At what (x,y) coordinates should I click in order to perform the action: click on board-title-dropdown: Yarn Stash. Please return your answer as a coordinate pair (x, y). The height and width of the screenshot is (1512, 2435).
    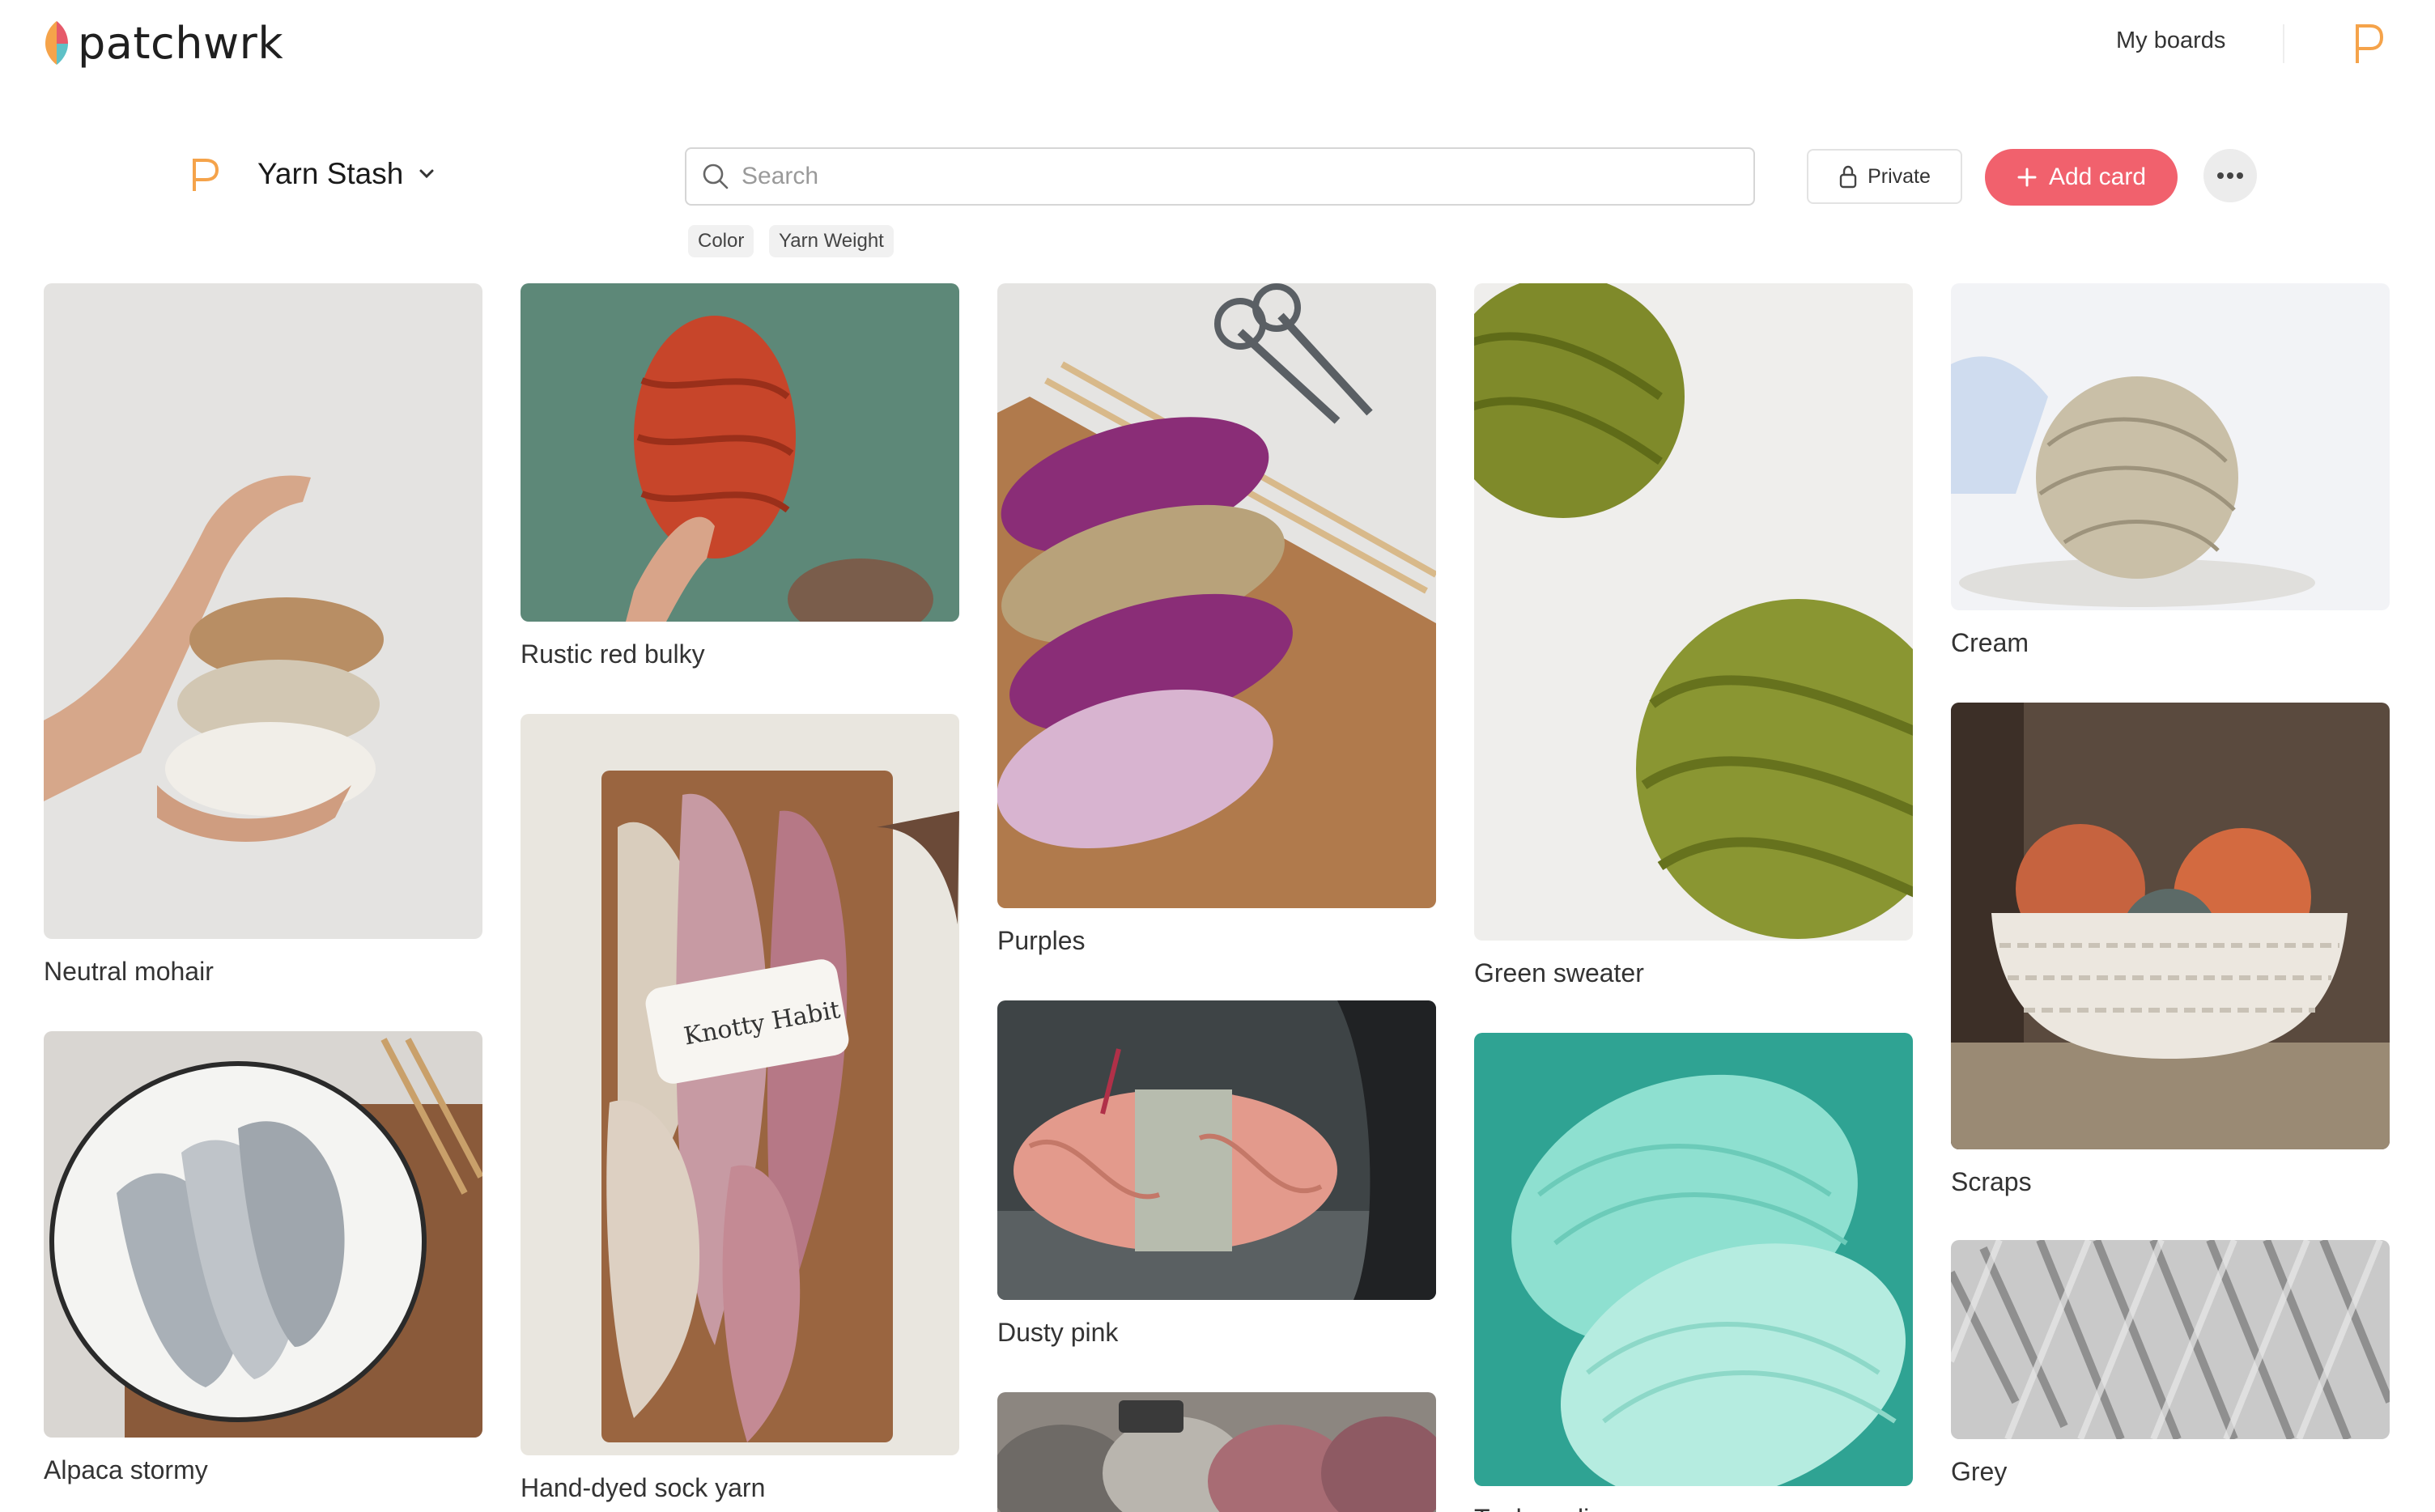
    Looking at the image, I should click on (347, 174).